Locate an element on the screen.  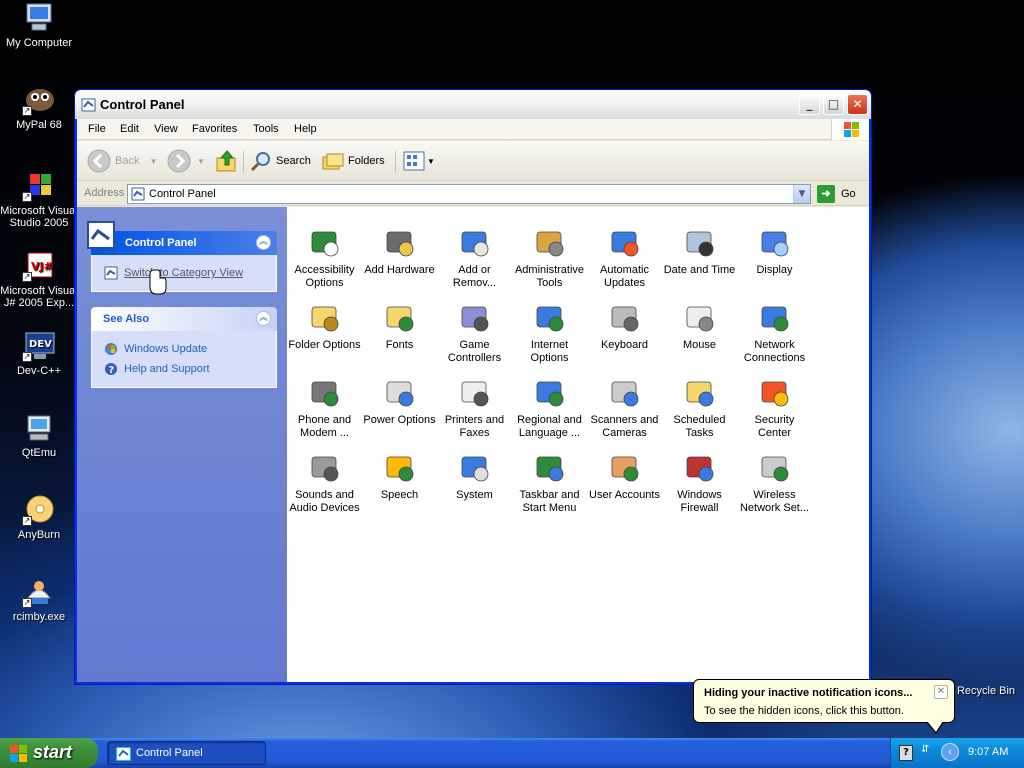
windows-update-icon is located at coordinates (111, 349).